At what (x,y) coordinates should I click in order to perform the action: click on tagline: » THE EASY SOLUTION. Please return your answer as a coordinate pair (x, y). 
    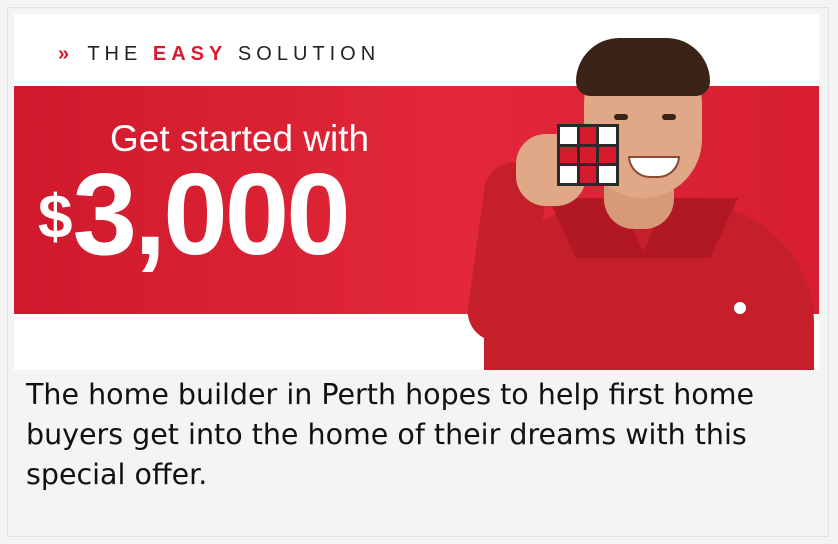
    Looking at the image, I should click on (219, 54).